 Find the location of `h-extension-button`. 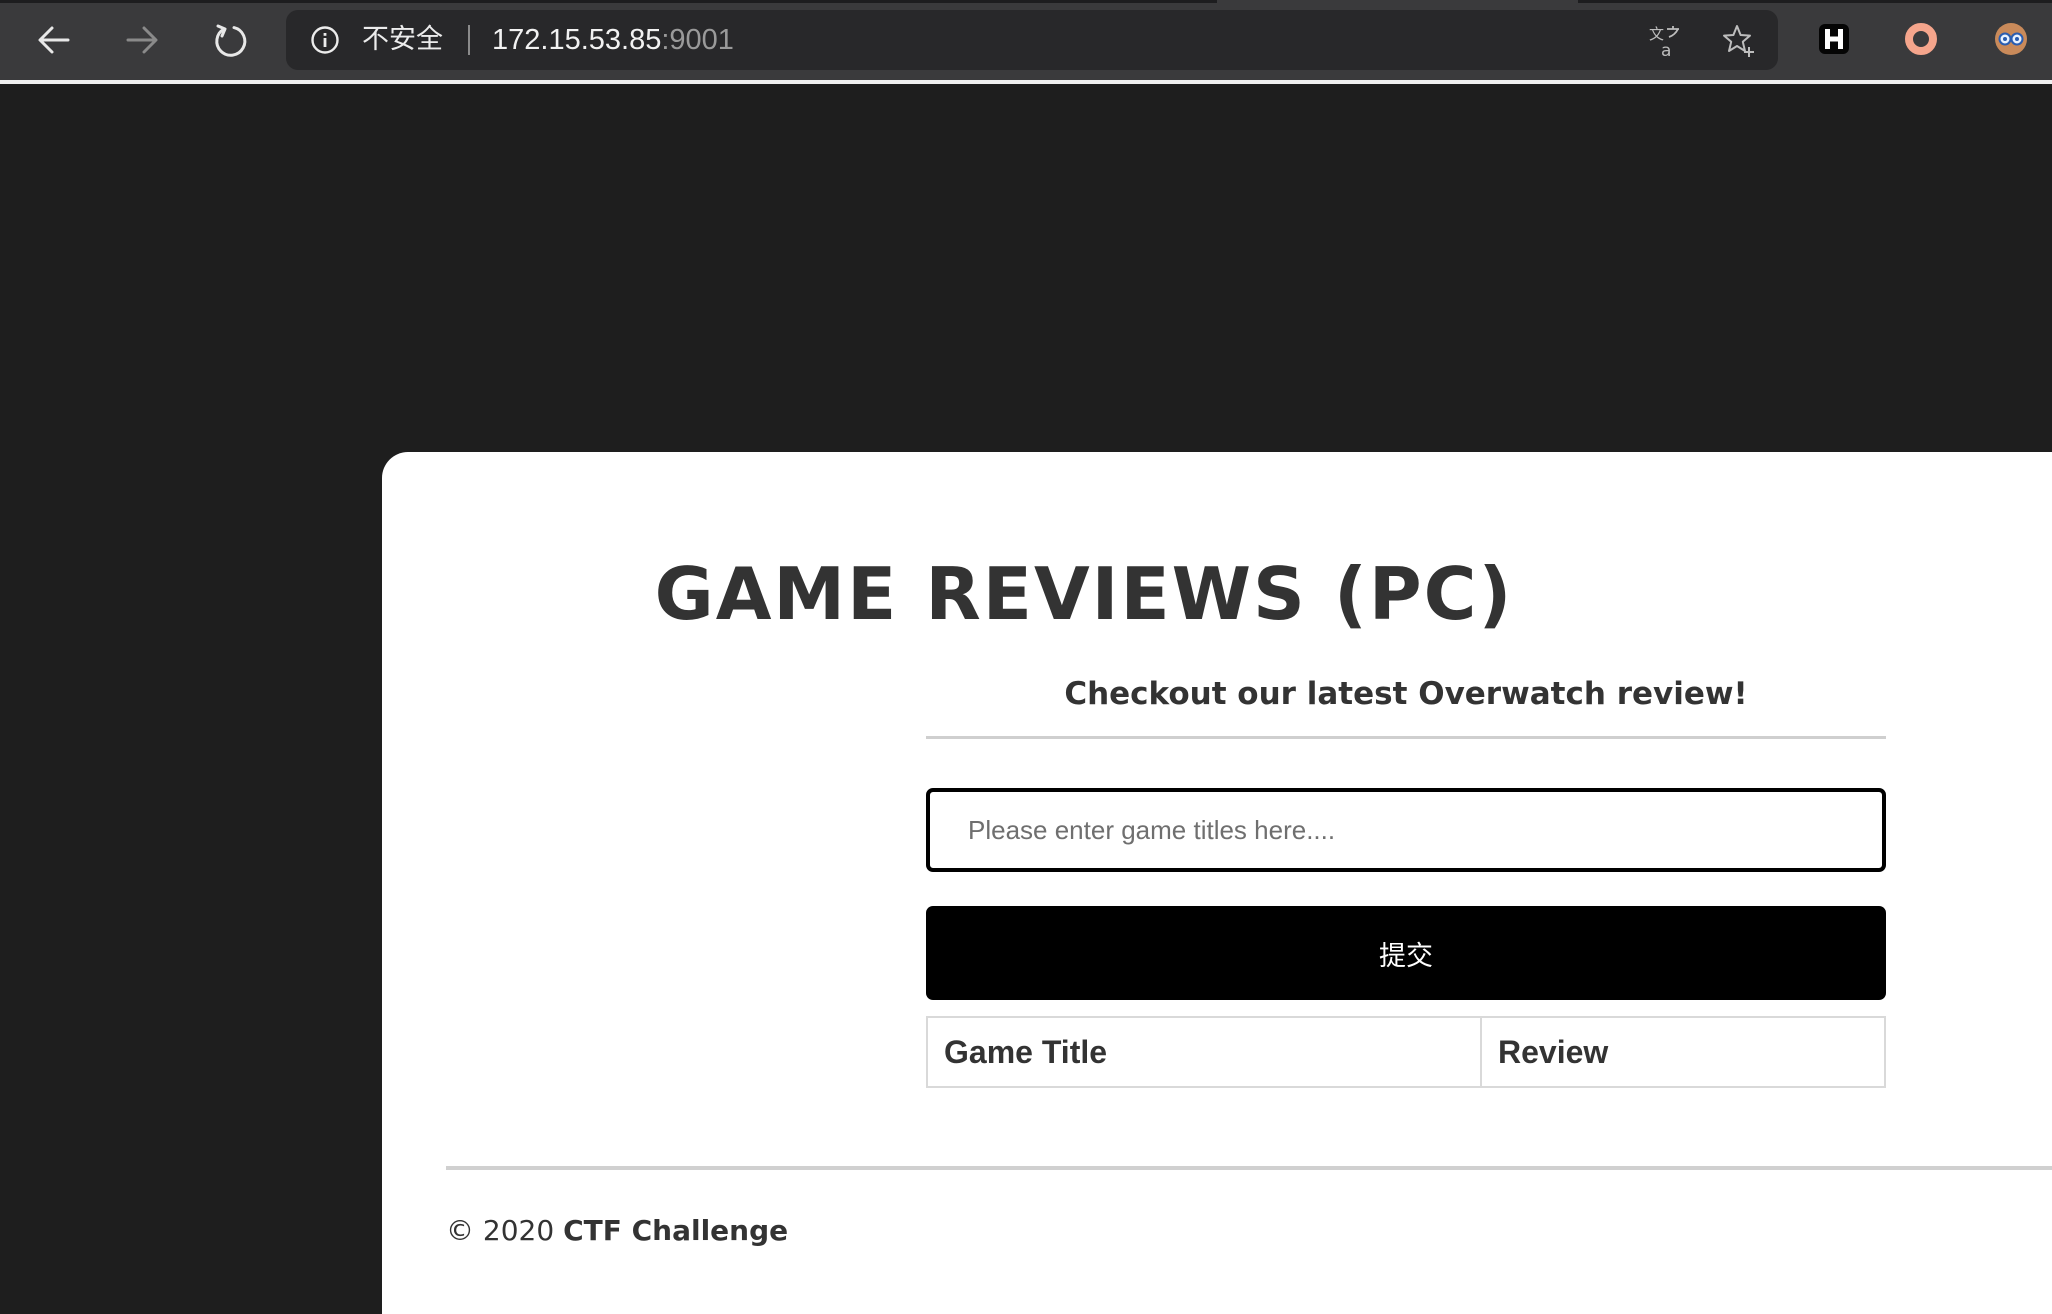

h-extension-button is located at coordinates (1834, 39).